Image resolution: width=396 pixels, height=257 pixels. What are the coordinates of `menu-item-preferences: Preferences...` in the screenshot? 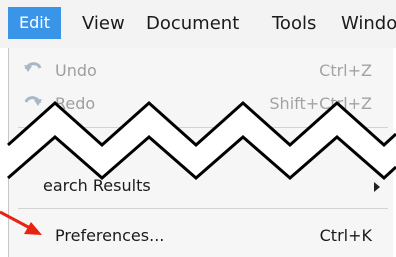 It's located at (109, 236).